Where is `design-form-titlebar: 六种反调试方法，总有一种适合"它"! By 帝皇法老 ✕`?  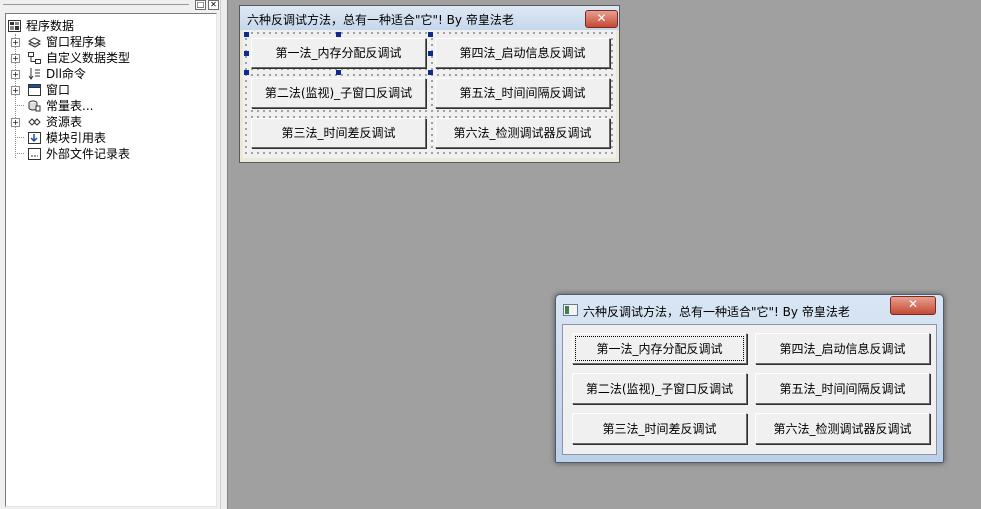 design-form-titlebar: 六种反调试方法，总有一种适合"它"! By 帝皇法老 ✕ is located at coordinates (429, 18).